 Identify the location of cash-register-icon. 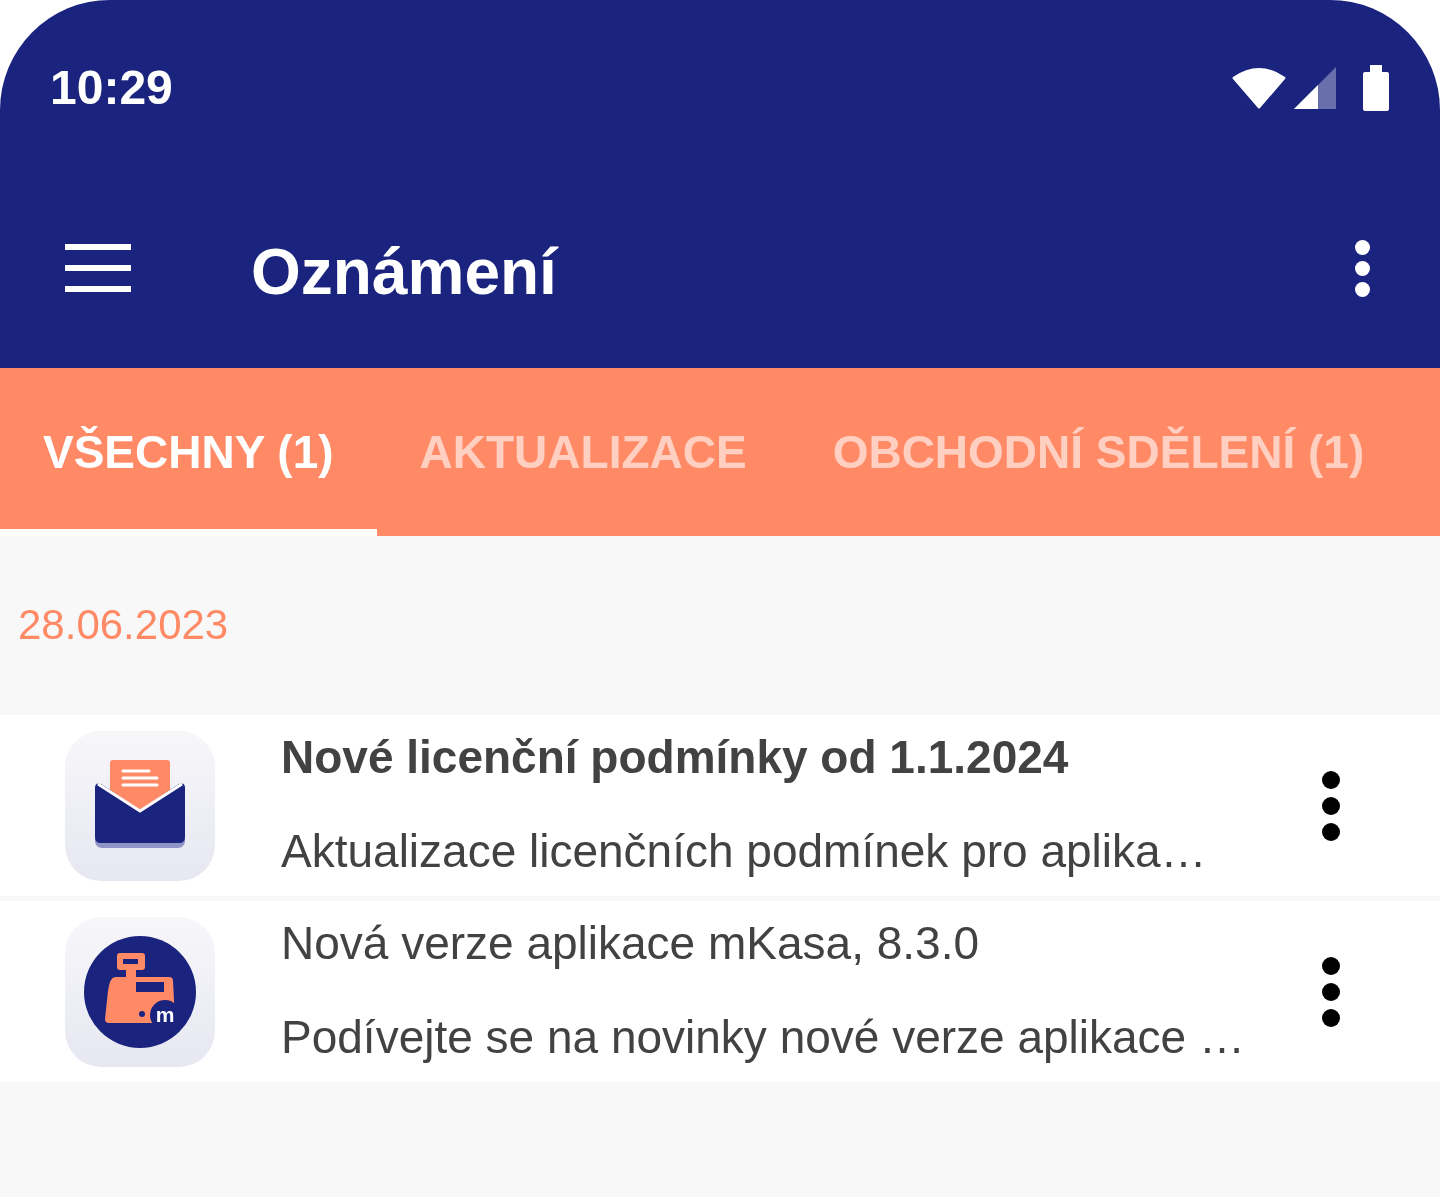
(140, 991).